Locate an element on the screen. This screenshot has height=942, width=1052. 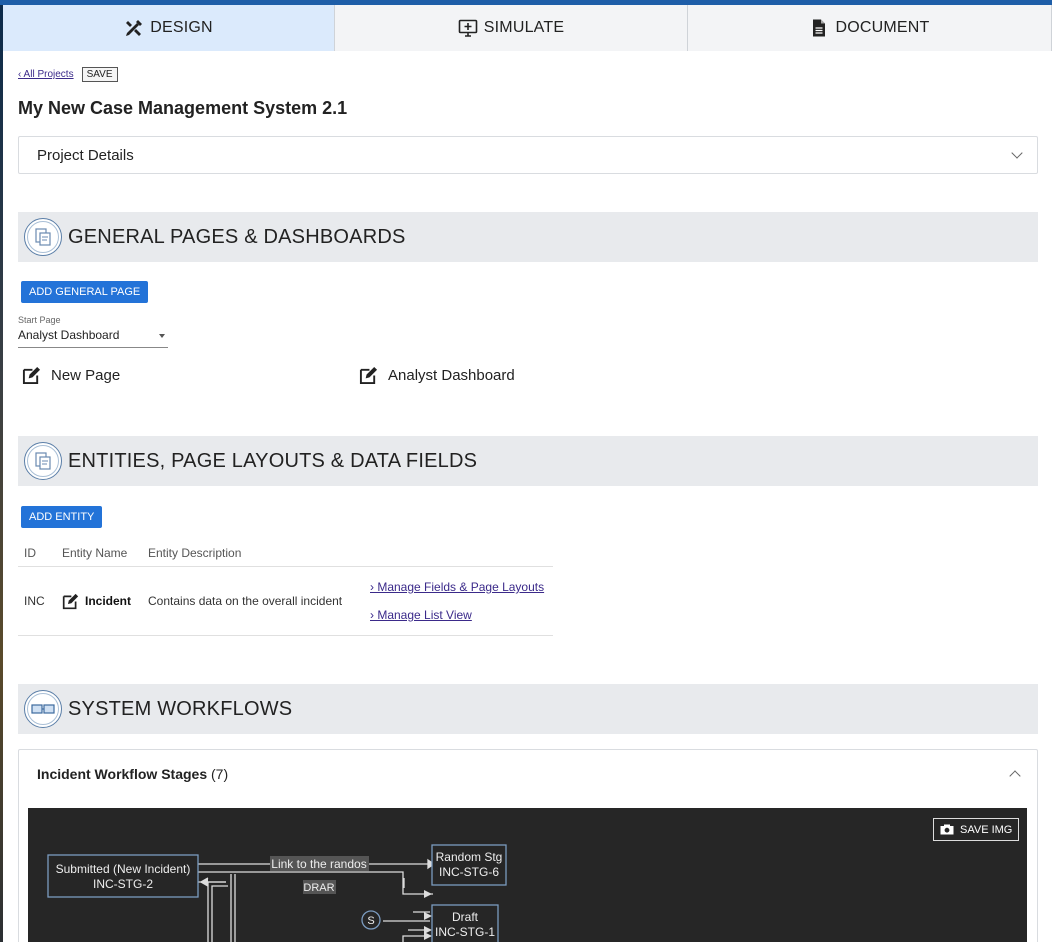
page-item: Analyst Dashboard is located at coordinates (437, 375).